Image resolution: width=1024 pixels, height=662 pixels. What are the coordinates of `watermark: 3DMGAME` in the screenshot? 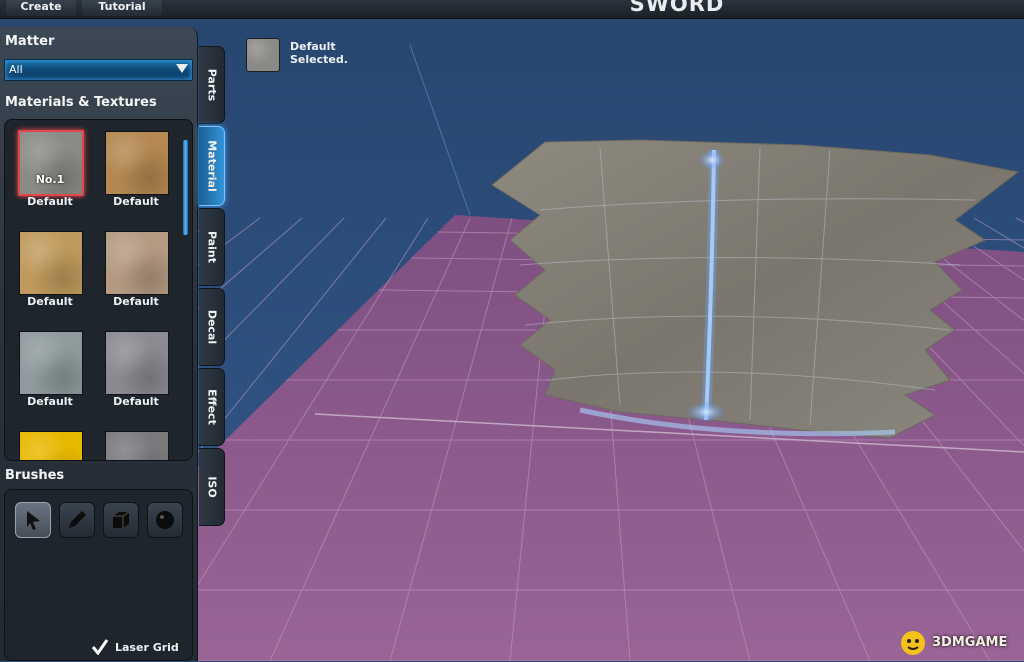 It's located at (959, 643).